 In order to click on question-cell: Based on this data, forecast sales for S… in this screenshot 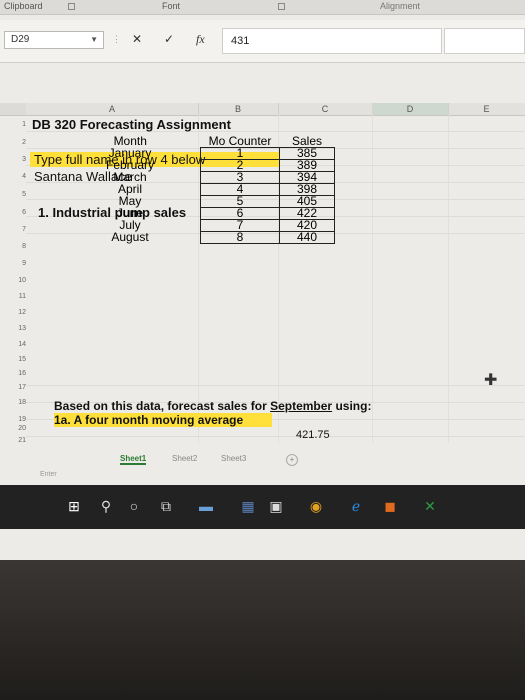, I will do `click(212, 406)`.